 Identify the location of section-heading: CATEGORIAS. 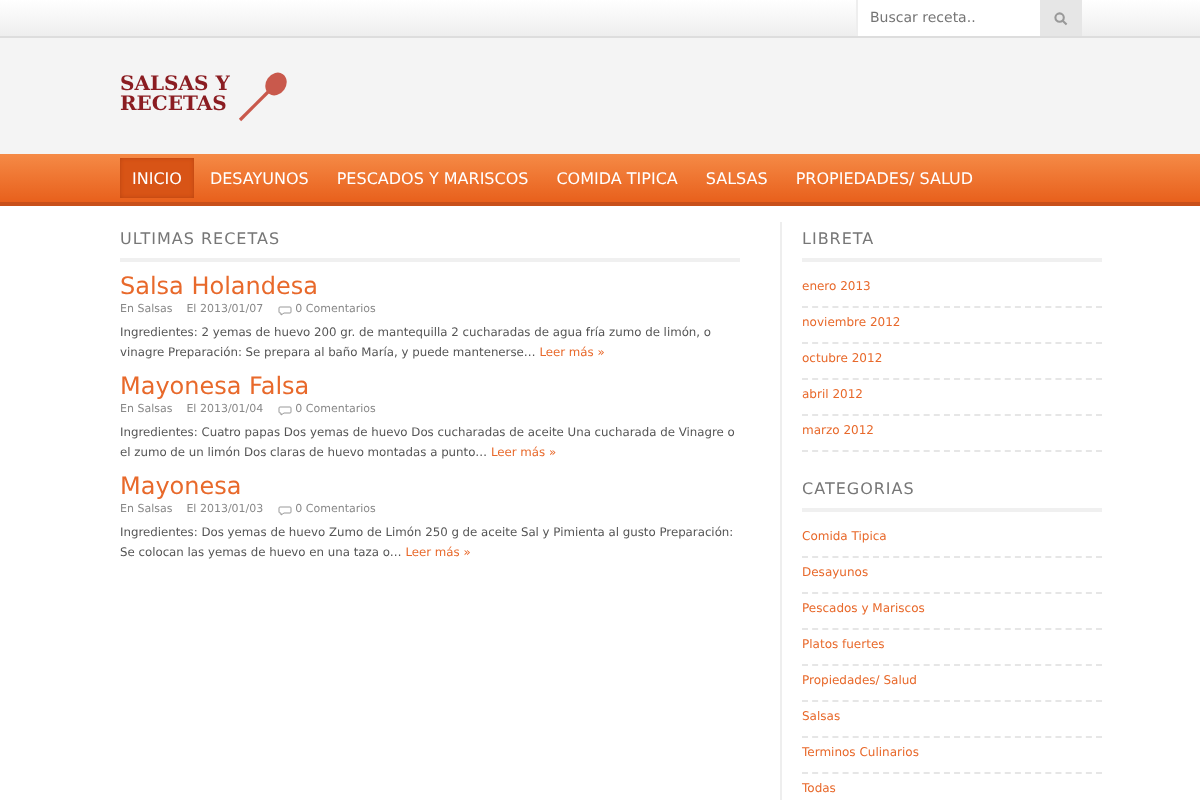
(952, 492).